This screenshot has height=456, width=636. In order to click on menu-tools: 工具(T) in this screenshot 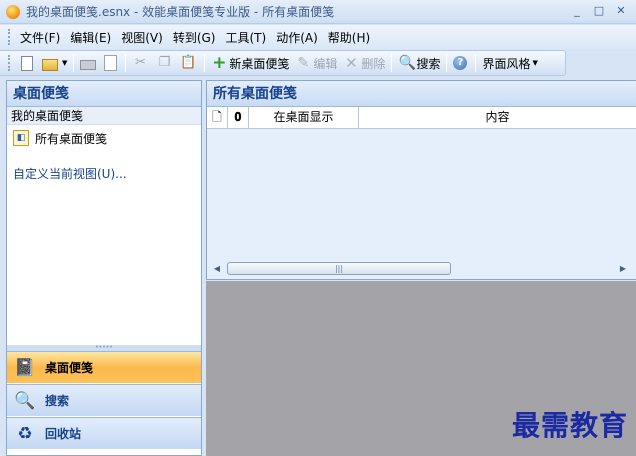, I will do `click(245, 37)`.